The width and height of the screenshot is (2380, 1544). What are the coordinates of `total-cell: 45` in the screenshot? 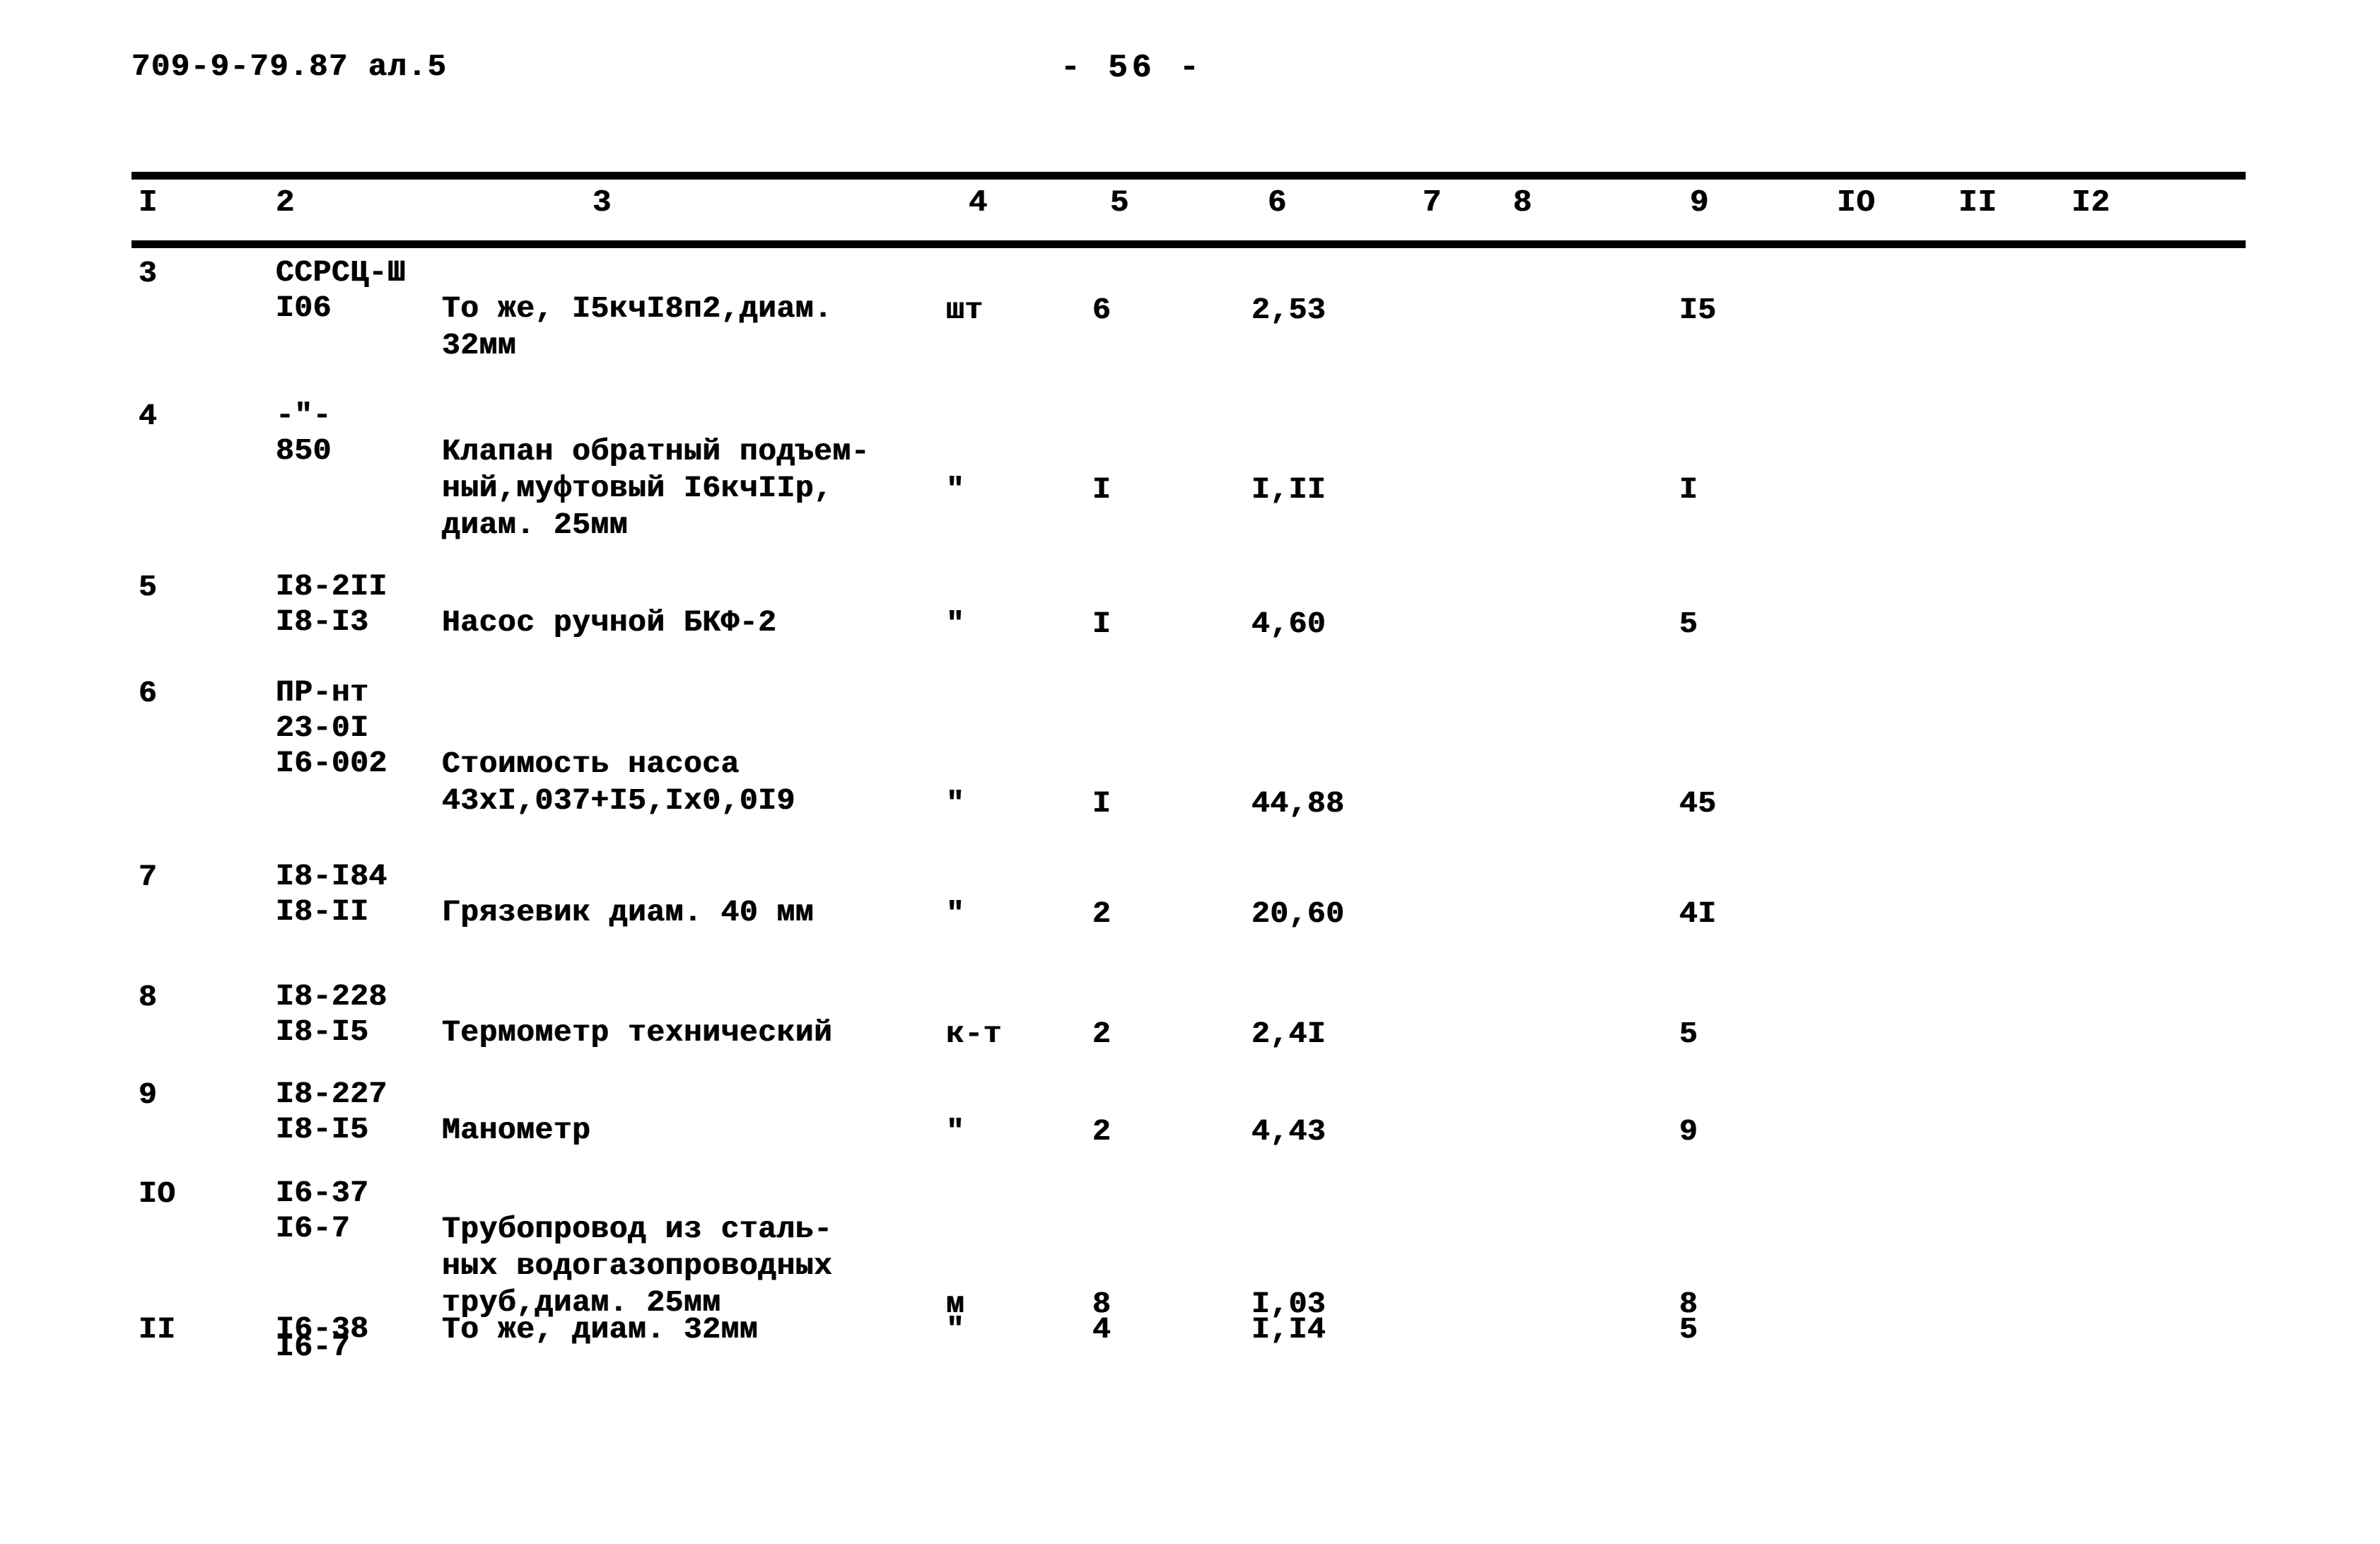 It's located at (1698, 803).